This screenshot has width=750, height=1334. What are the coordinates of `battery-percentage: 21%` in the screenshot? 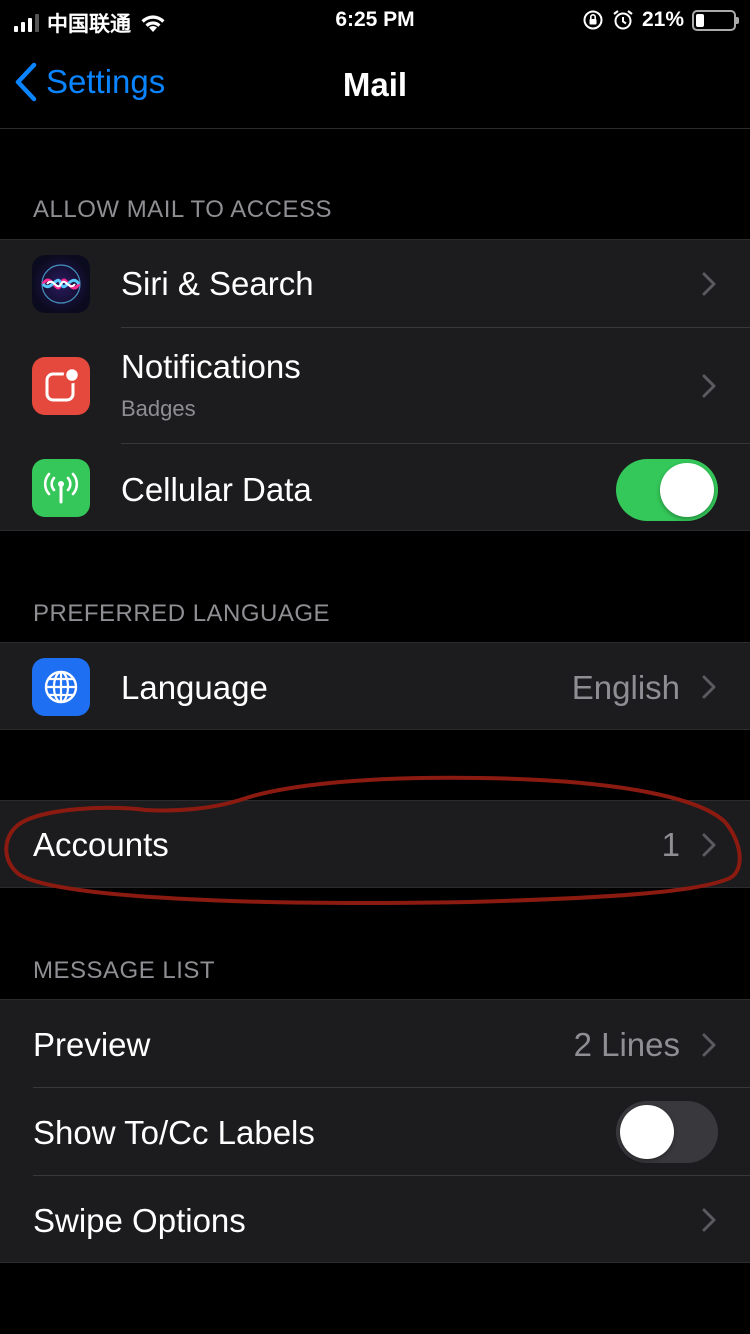 It's located at (662, 19).